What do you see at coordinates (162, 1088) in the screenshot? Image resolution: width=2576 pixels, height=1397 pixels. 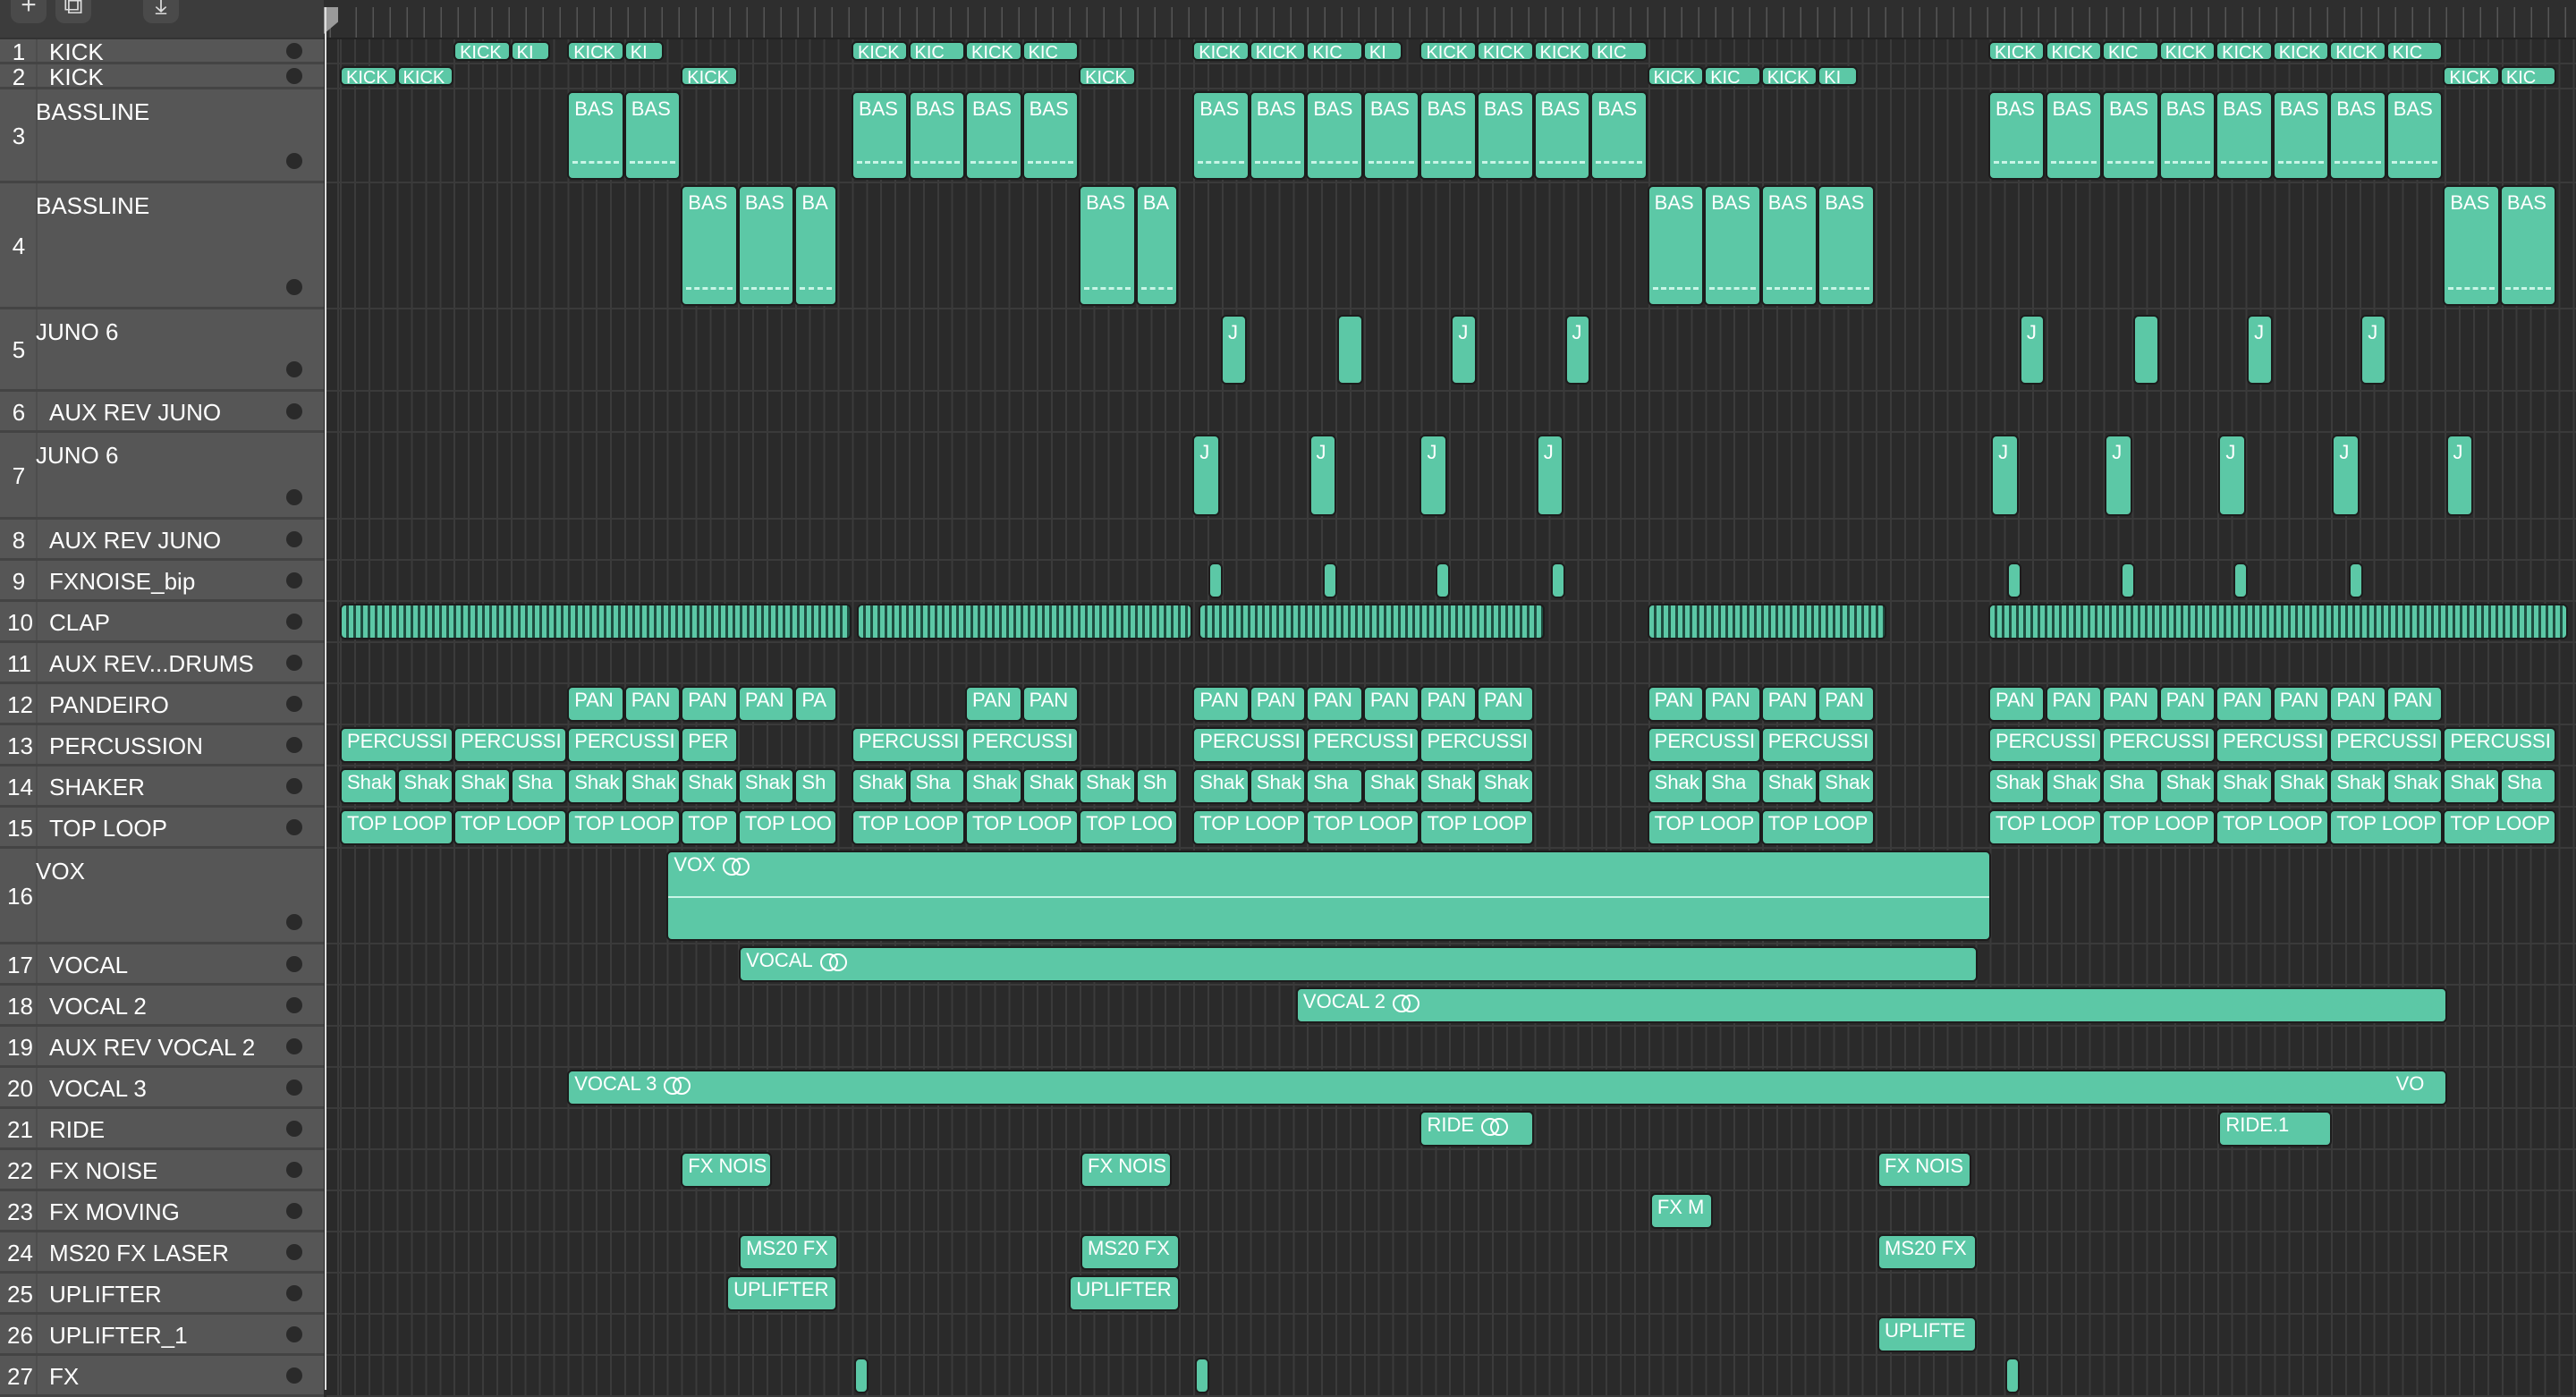 I see `track-header: 20 VOCAL 3` at bounding box center [162, 1088].